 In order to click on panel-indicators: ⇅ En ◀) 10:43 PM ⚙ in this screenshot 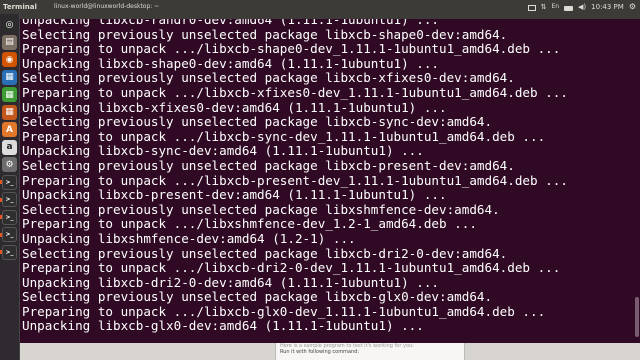, I will do `click(581, 7)`.